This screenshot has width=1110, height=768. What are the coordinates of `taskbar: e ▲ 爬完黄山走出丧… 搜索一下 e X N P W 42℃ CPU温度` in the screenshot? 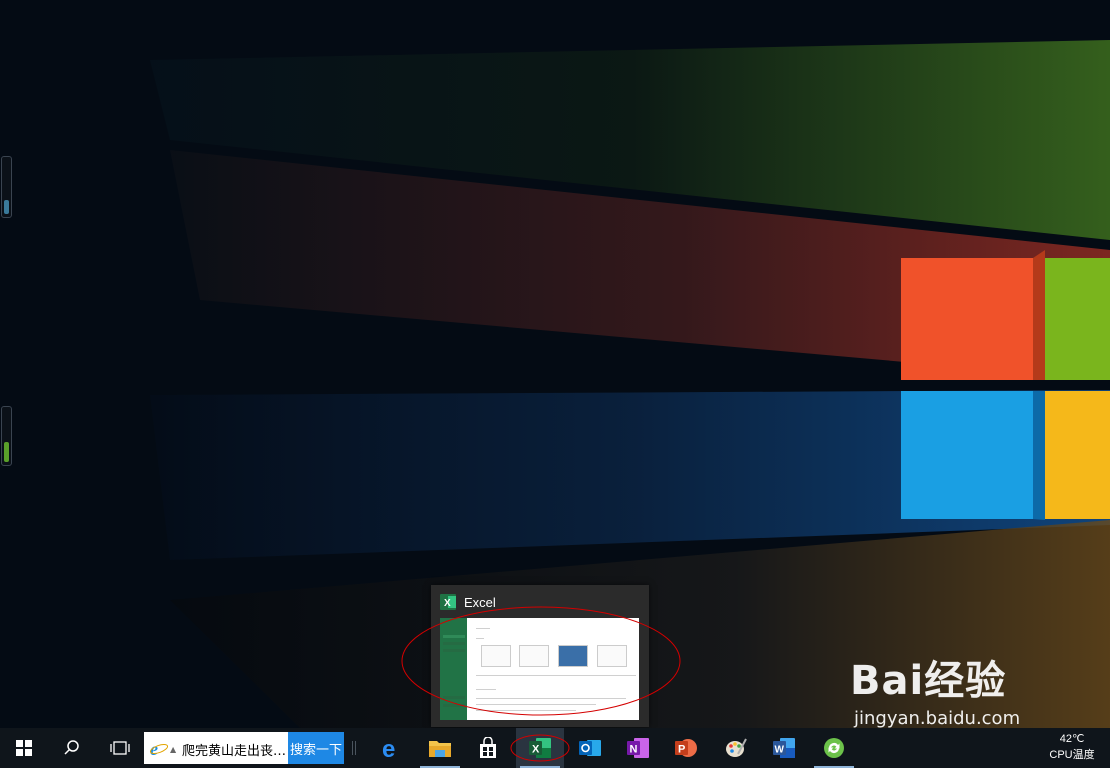 It's located at (555, 748).